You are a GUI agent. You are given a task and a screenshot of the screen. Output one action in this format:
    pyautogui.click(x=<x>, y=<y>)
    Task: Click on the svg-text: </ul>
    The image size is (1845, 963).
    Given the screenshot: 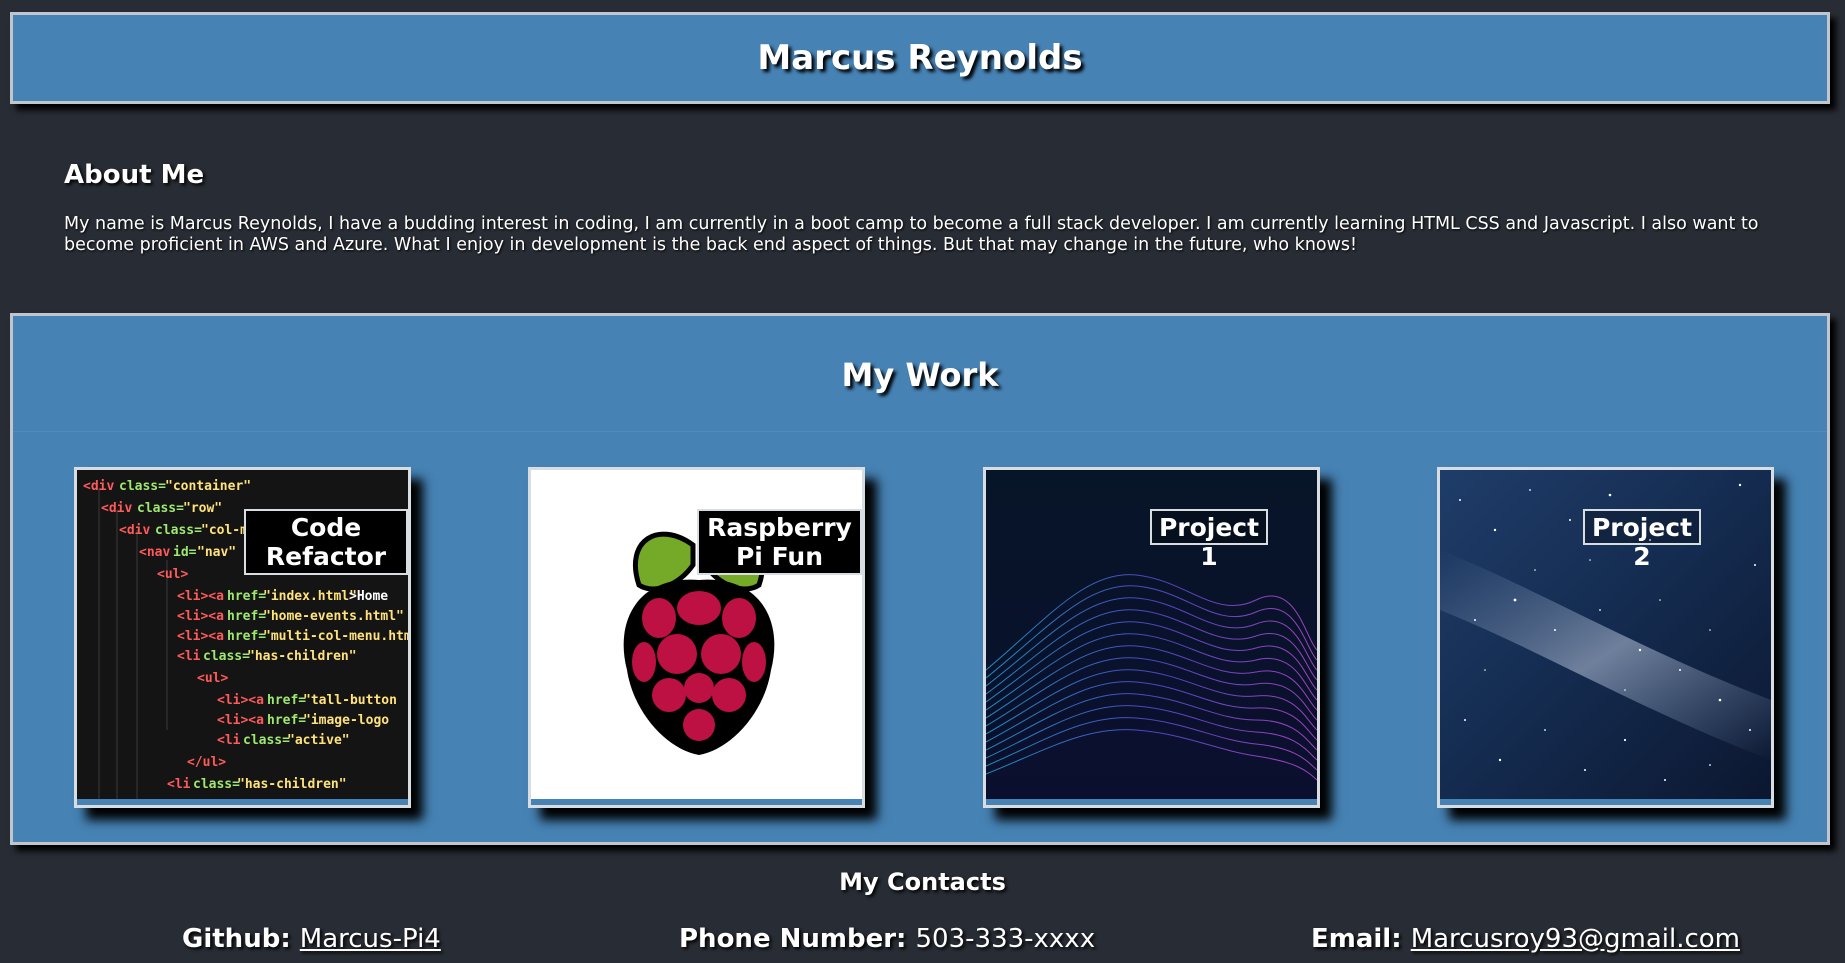 What is the action you would take?
    pyautogui.click(x=206, y=762)
    